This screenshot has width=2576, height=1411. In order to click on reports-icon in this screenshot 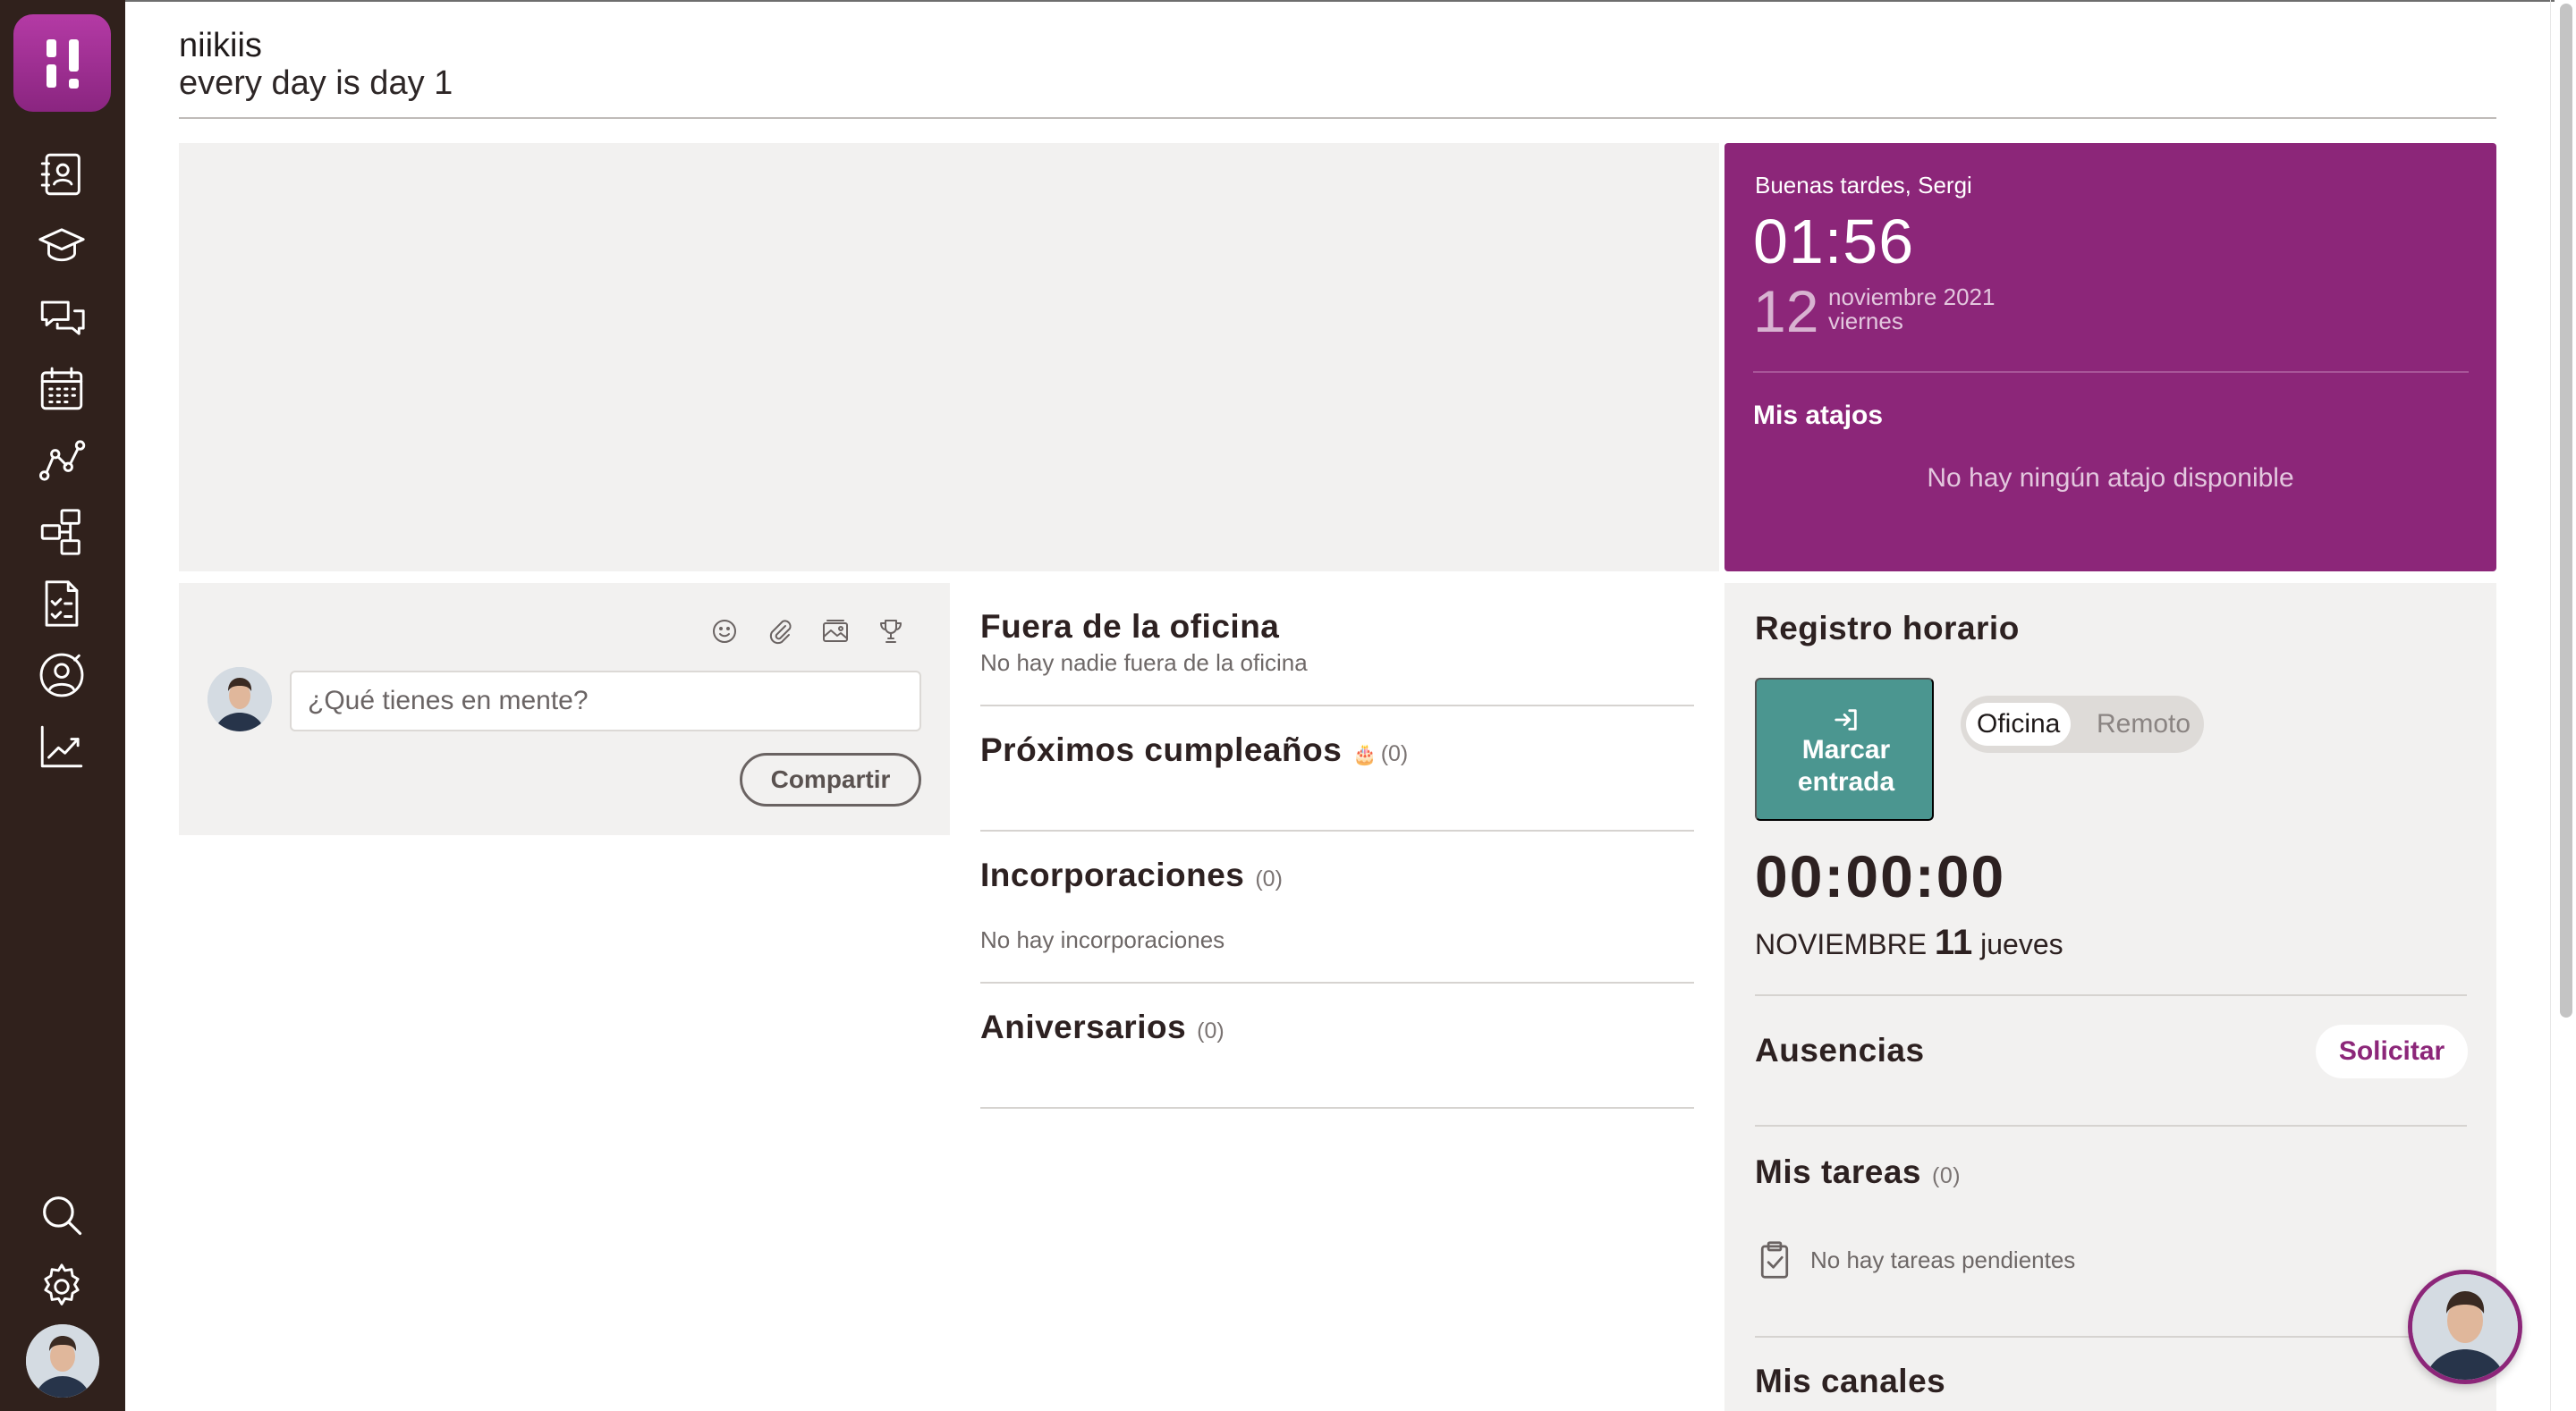, I will do `click(61, 746)`.